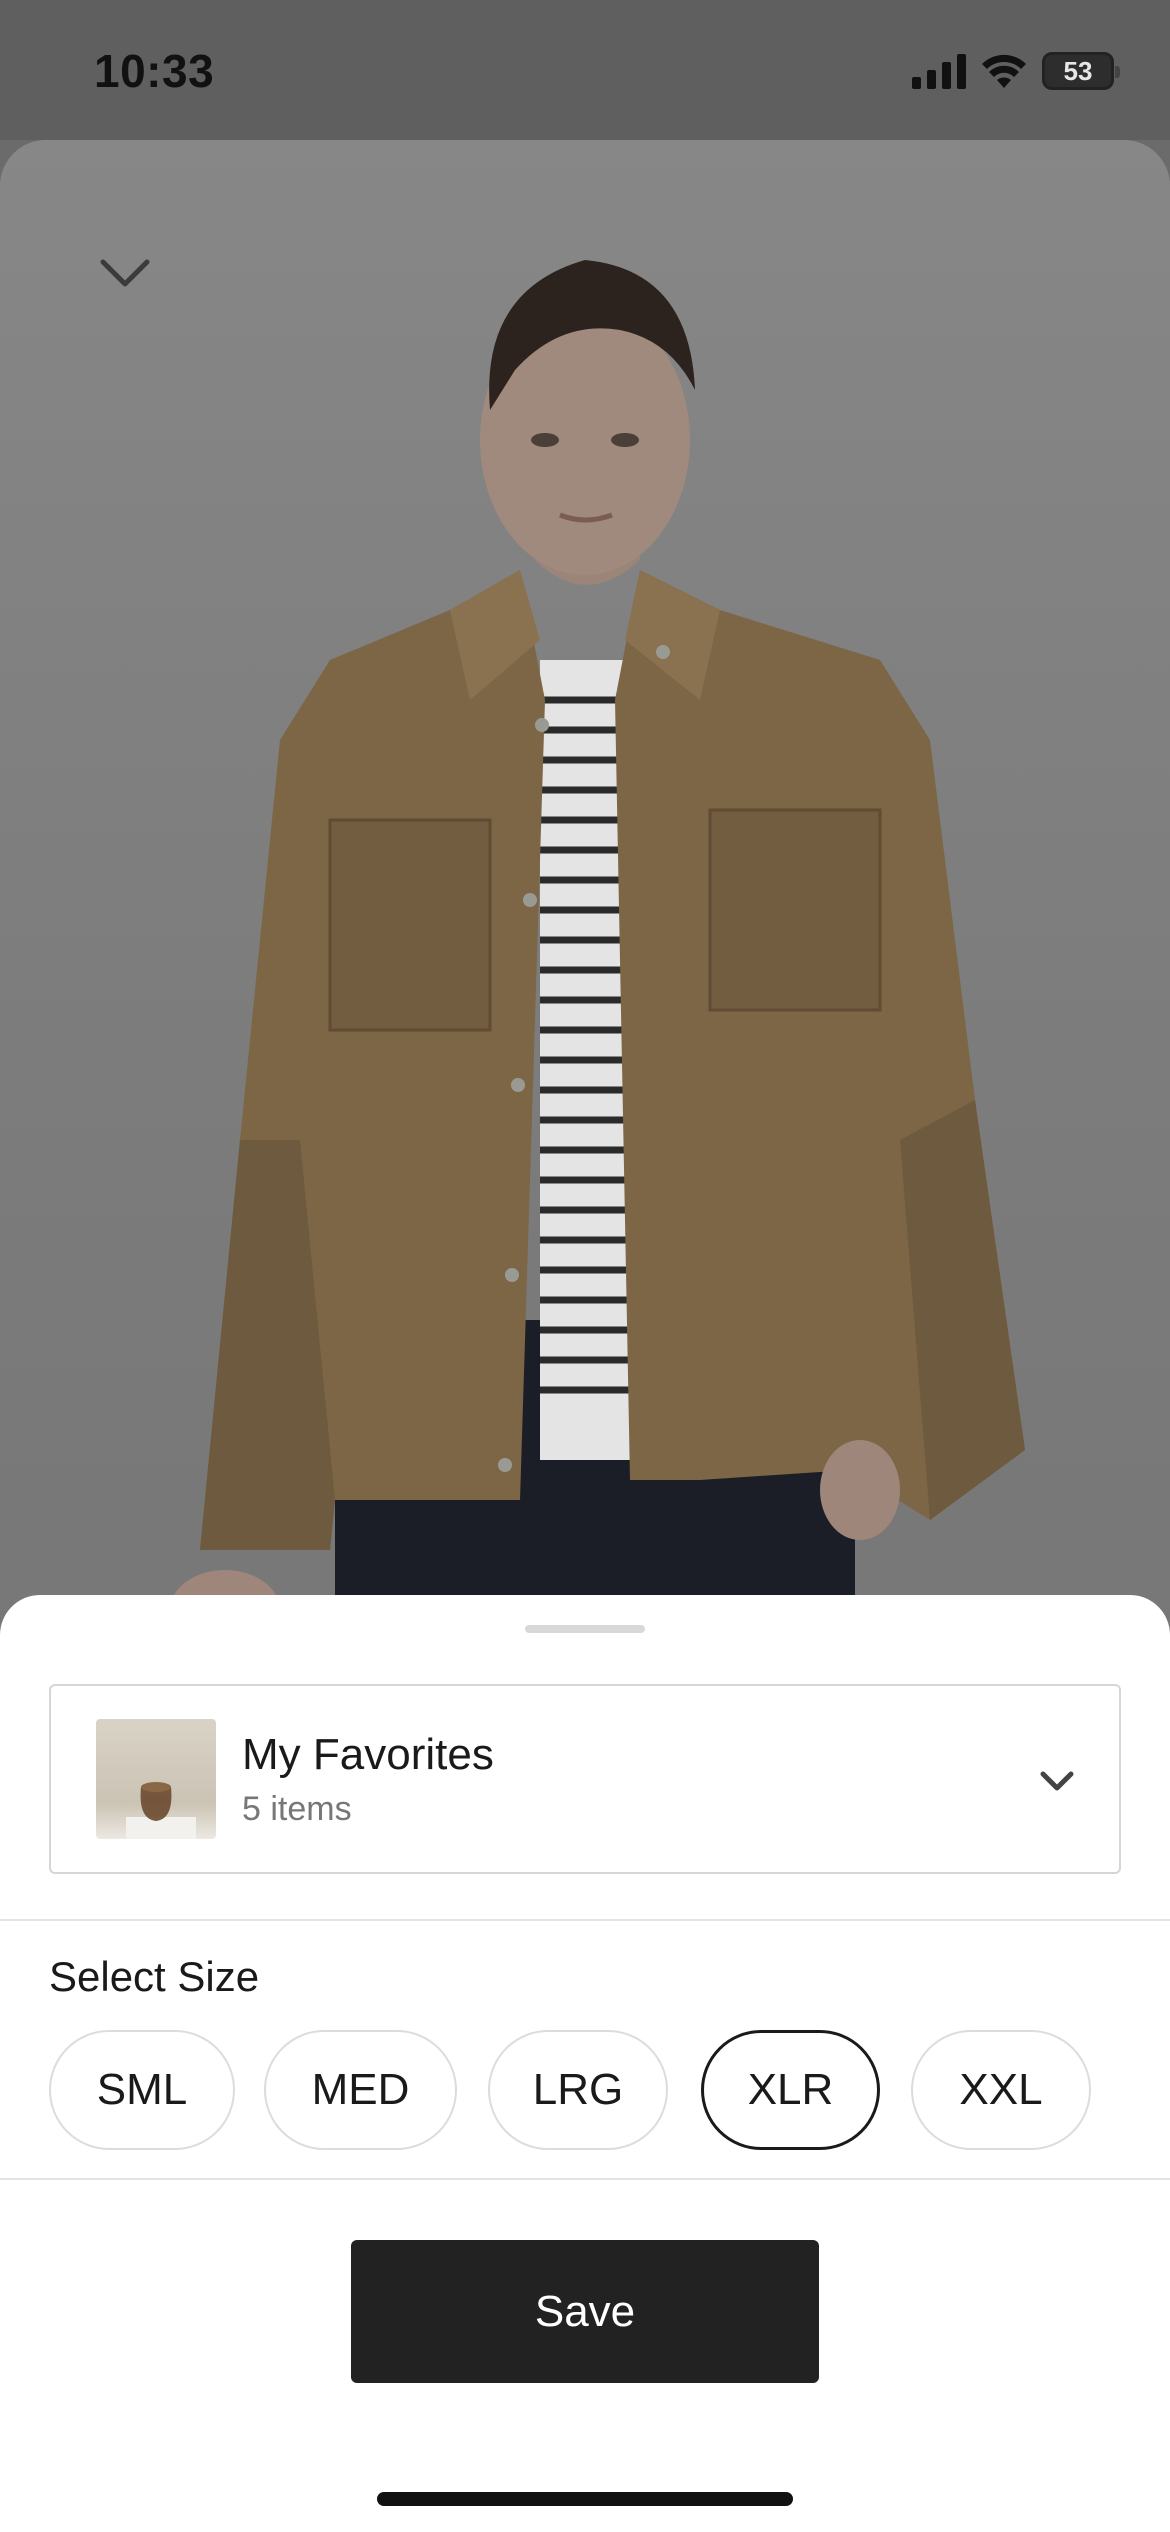  What do you see at coordinates (360, 2090) in the screenshot?
I see `size-option-med: MED` at bounding box center [360, 2090].